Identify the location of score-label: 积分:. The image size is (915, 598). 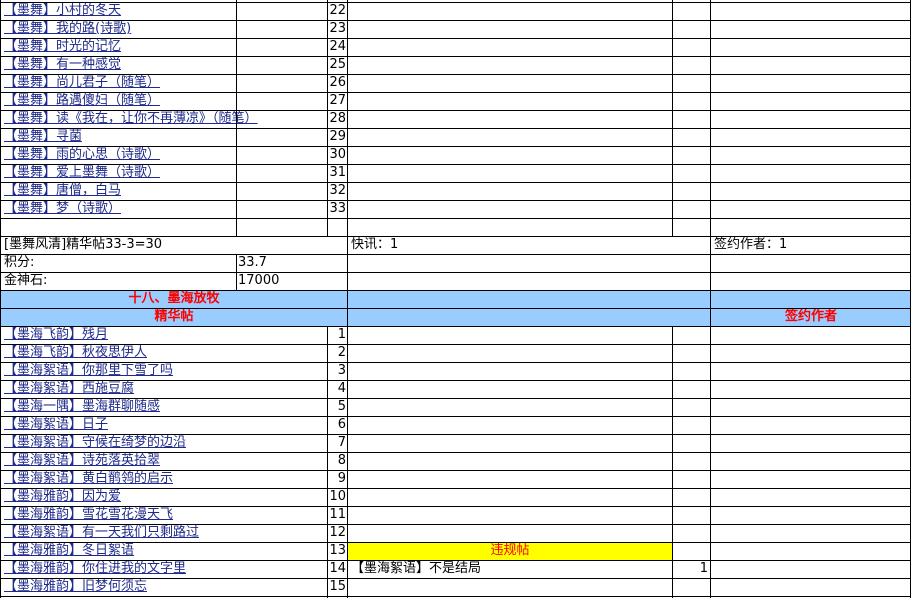
(19, 262).